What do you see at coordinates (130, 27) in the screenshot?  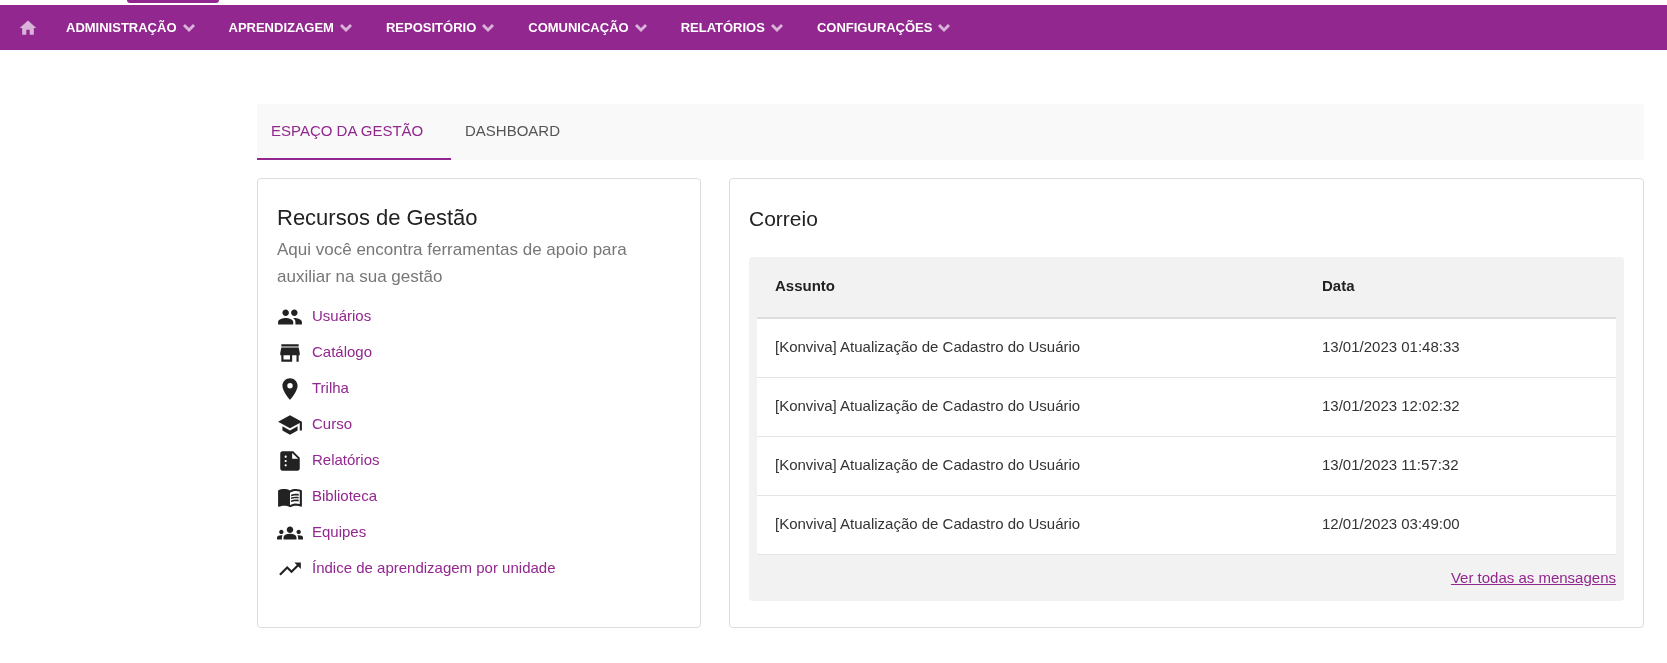 I see `nav-menu-item: ADMINISTRAÇÃO` at bounding box center [130, 27].